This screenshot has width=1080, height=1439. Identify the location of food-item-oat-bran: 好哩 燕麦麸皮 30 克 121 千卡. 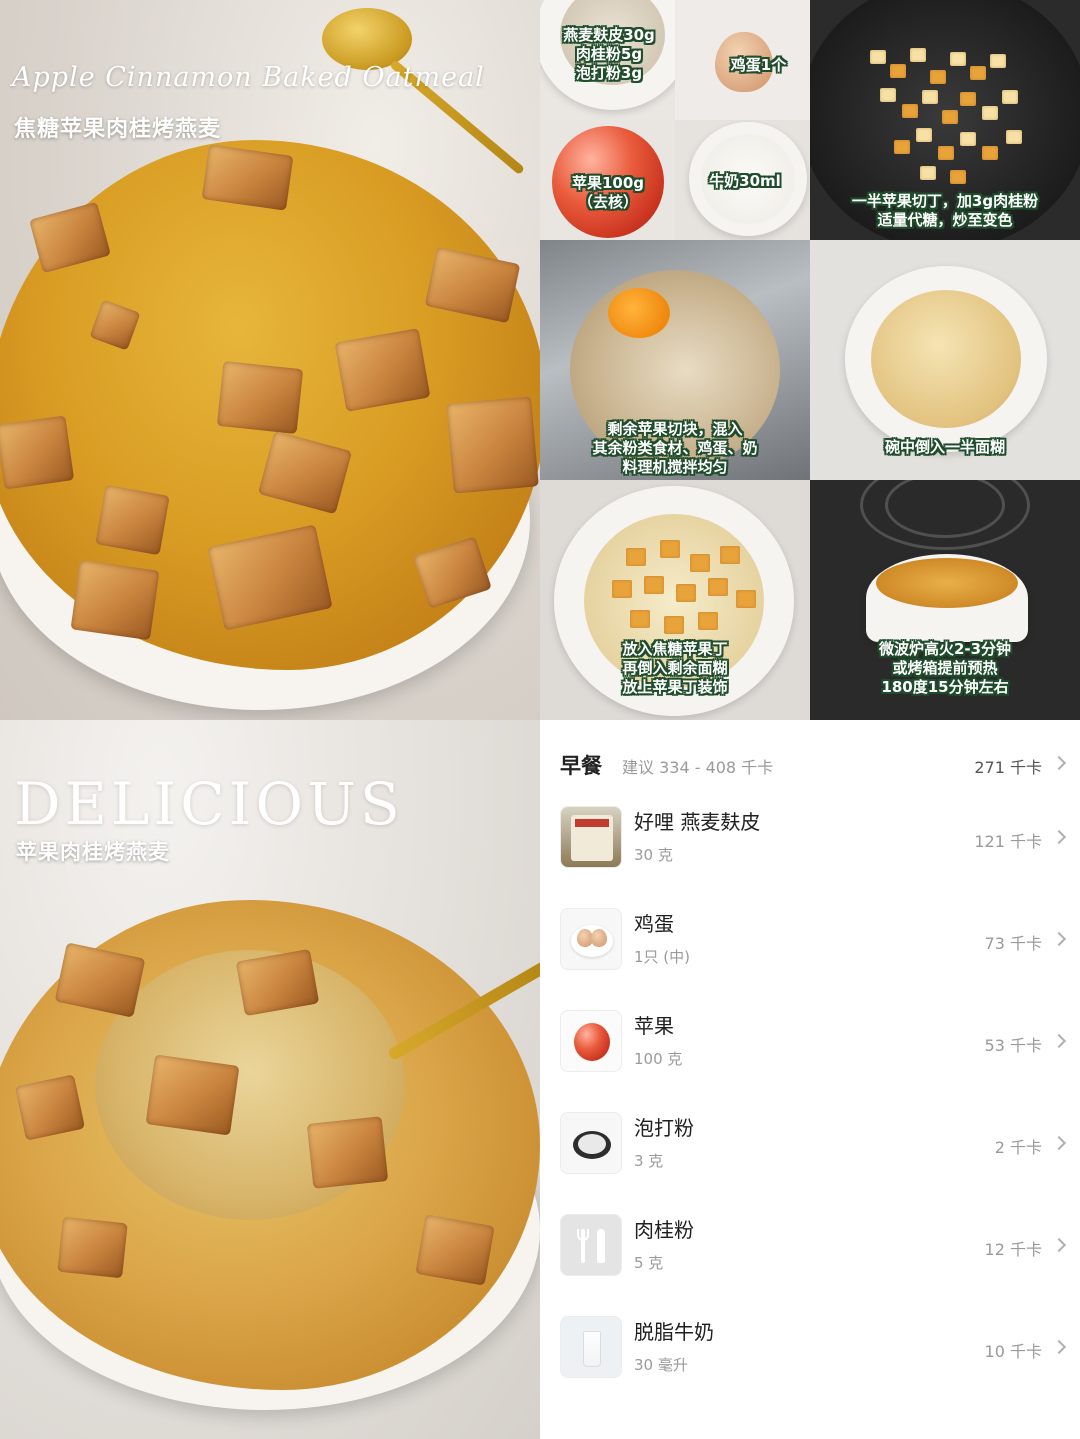
(813, 840).